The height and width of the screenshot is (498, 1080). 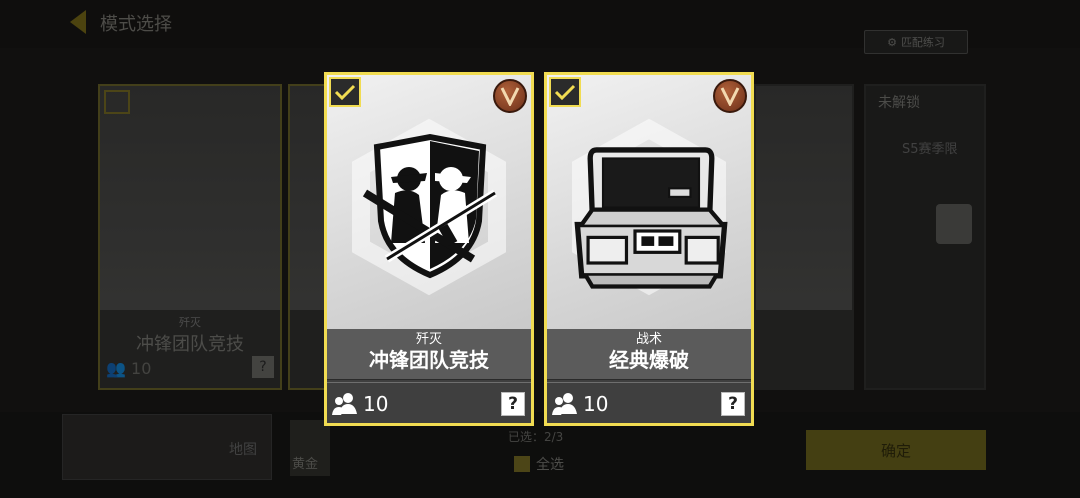 I want to click on mode-category: 歼灭, so click(x=428, y=339).